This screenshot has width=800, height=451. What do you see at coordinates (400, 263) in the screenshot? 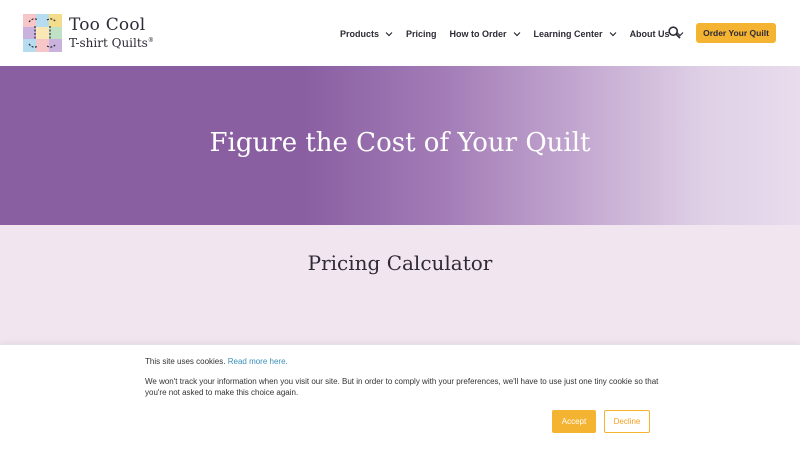
I see `pricing-calculator-heading: Pricing Calculator` at bounding box center [400, 263].